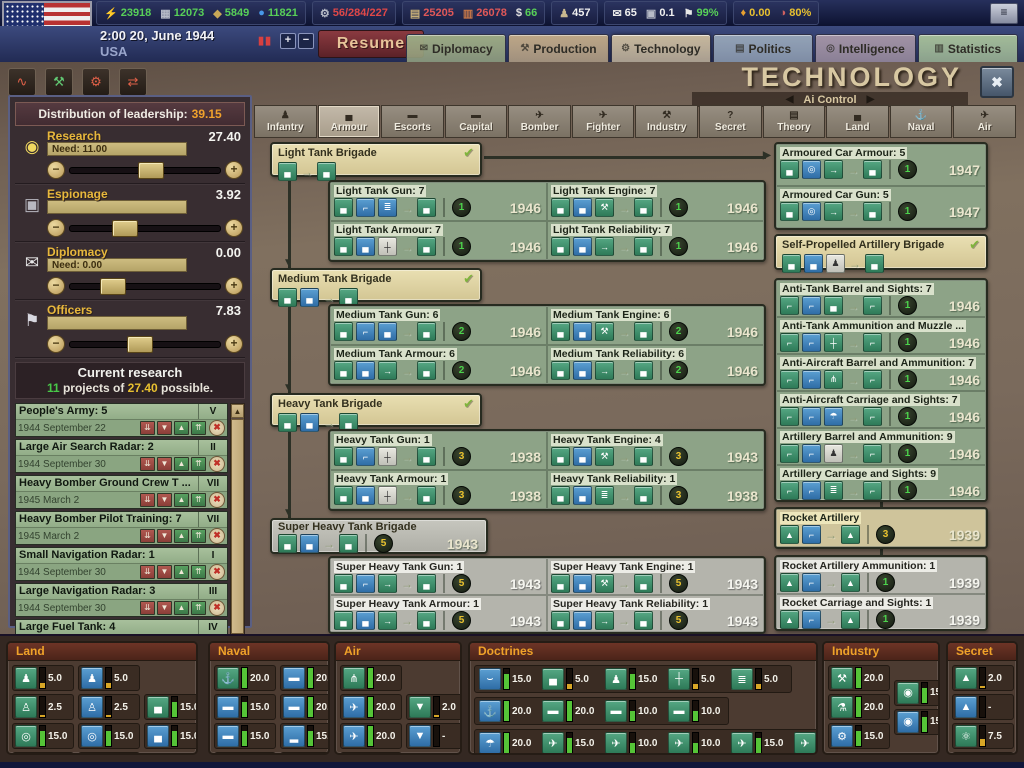  I want to click on speed-up-button: +, so click(288, 41).